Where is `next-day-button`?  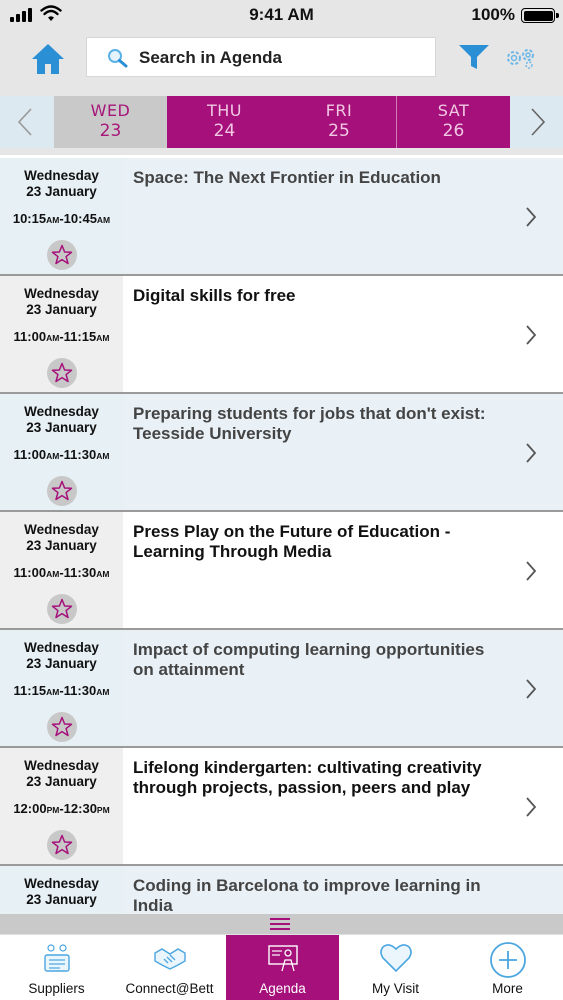
next-day-button is located at coordinates (538, 122).